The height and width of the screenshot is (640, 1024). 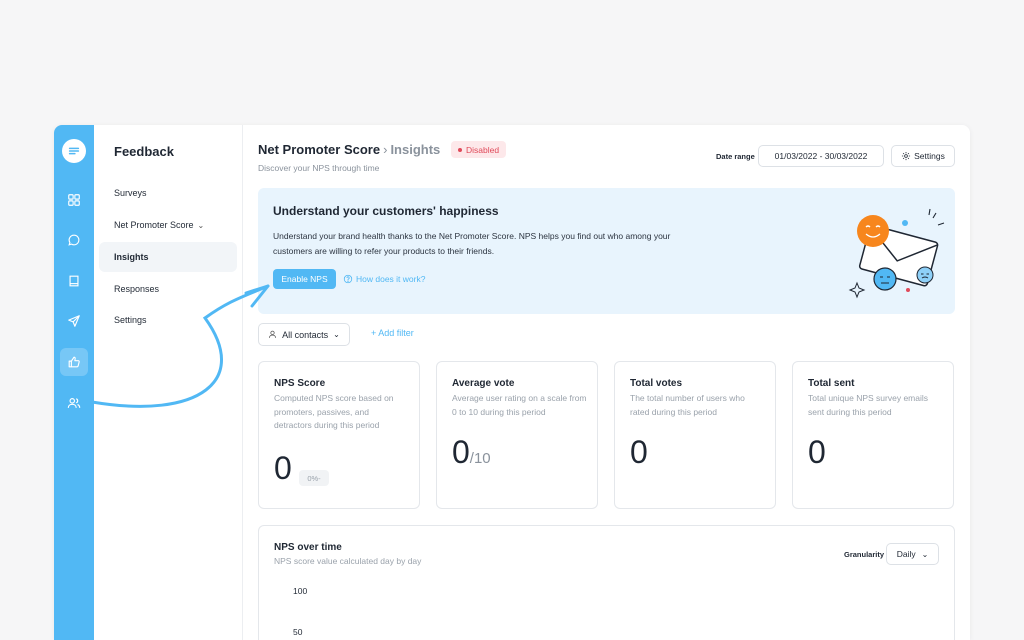 What do you see at coordinates (74, 321) in the screenshot?
I see `send-icon` at bounding box center [74, 321].